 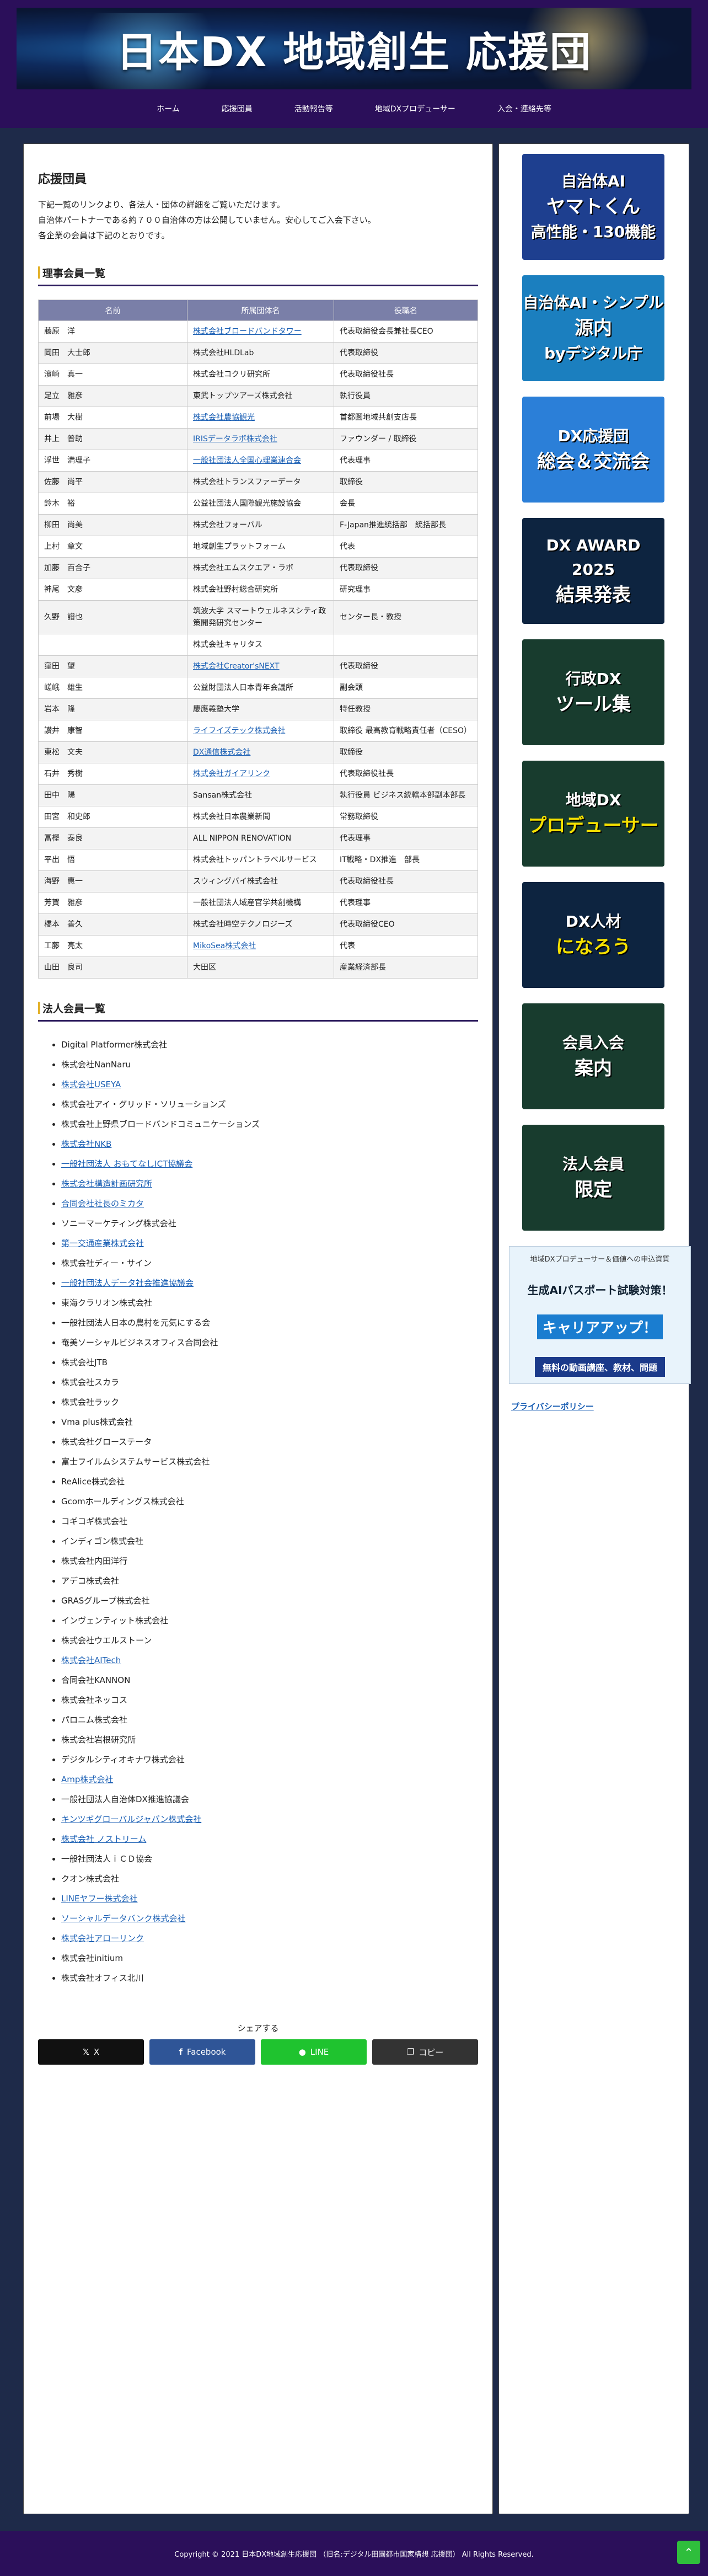 I want to click on sidebar-banner: 行政DX ツール集, so click(x=593, y=692).